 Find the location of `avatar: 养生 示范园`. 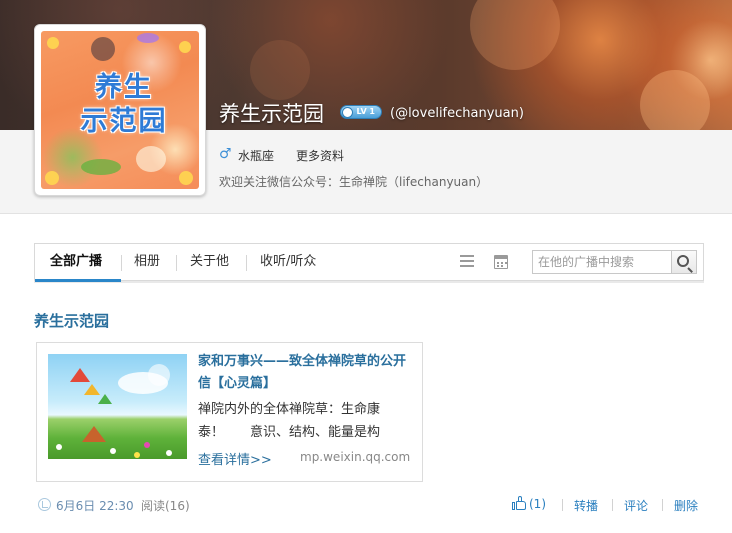

avatar: 养生 示范园 is located at coordinates (120, 110).